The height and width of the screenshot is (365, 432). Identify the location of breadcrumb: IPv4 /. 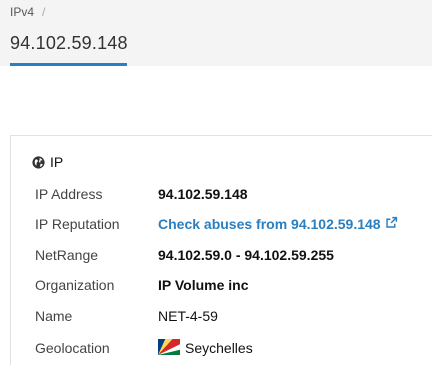
(27, 12).